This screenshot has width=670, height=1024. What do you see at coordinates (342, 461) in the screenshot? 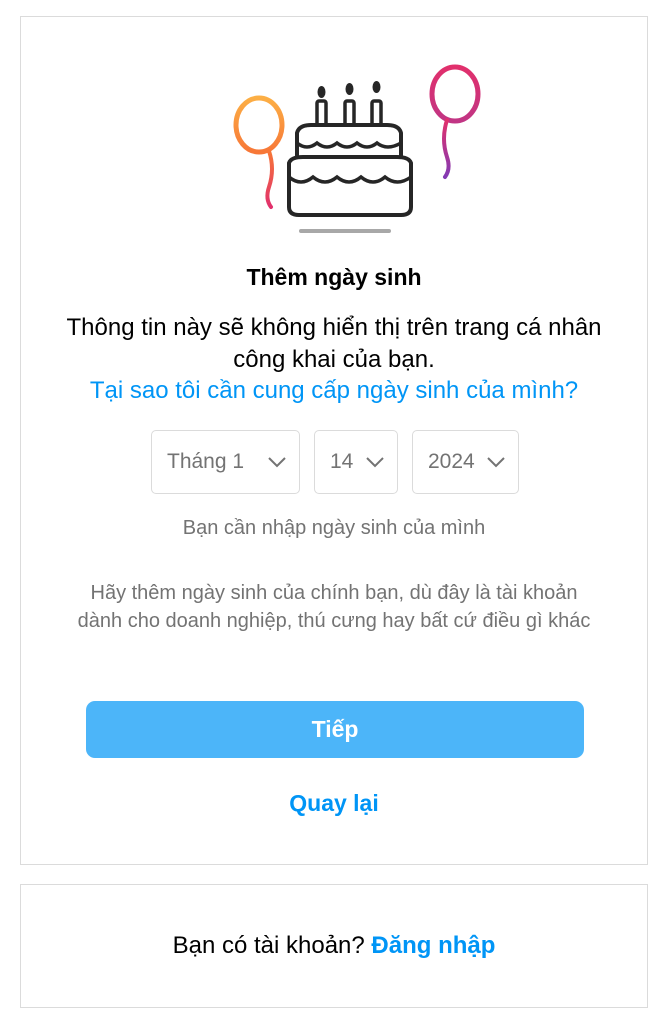
I see `day-value: 14` at bounding box center [342, 461].